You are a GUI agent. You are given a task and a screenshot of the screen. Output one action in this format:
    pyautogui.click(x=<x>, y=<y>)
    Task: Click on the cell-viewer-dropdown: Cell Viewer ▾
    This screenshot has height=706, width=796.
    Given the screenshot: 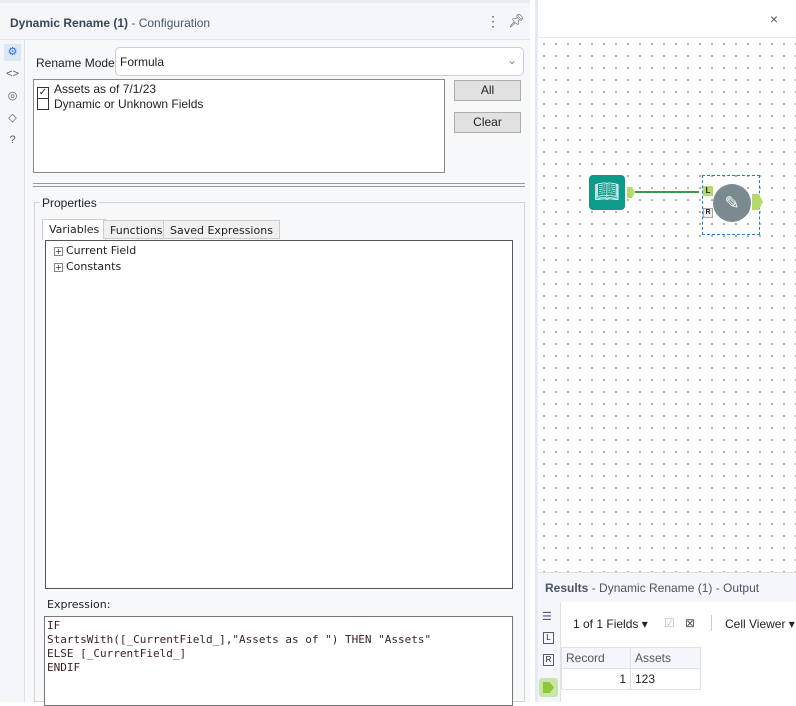 What is the action you would take?
    pyautogui.click(x=760, y=624)
    